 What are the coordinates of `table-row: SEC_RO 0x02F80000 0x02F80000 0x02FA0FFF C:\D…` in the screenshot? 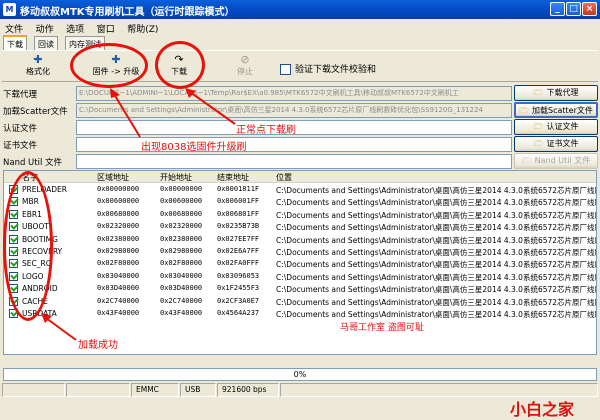 It's located at (300, 264).